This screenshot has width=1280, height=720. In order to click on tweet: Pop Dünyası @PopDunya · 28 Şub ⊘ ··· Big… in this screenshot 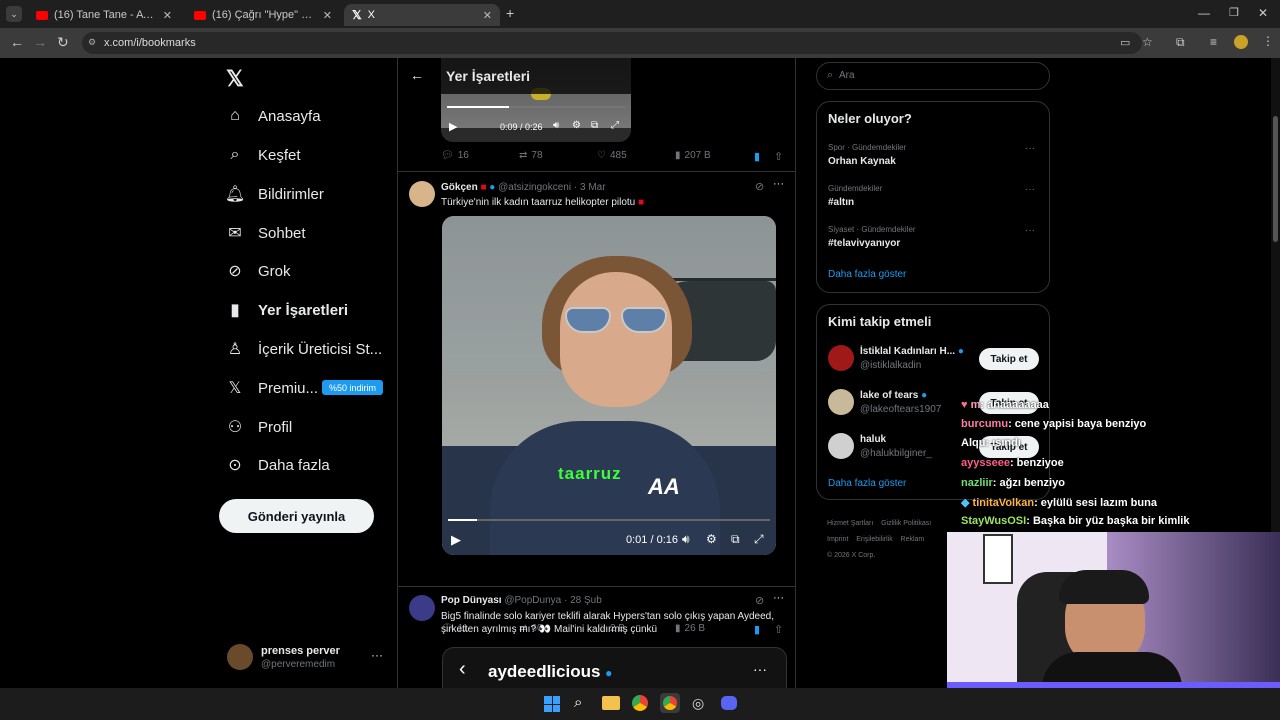, I will do `click(596, 637)`.